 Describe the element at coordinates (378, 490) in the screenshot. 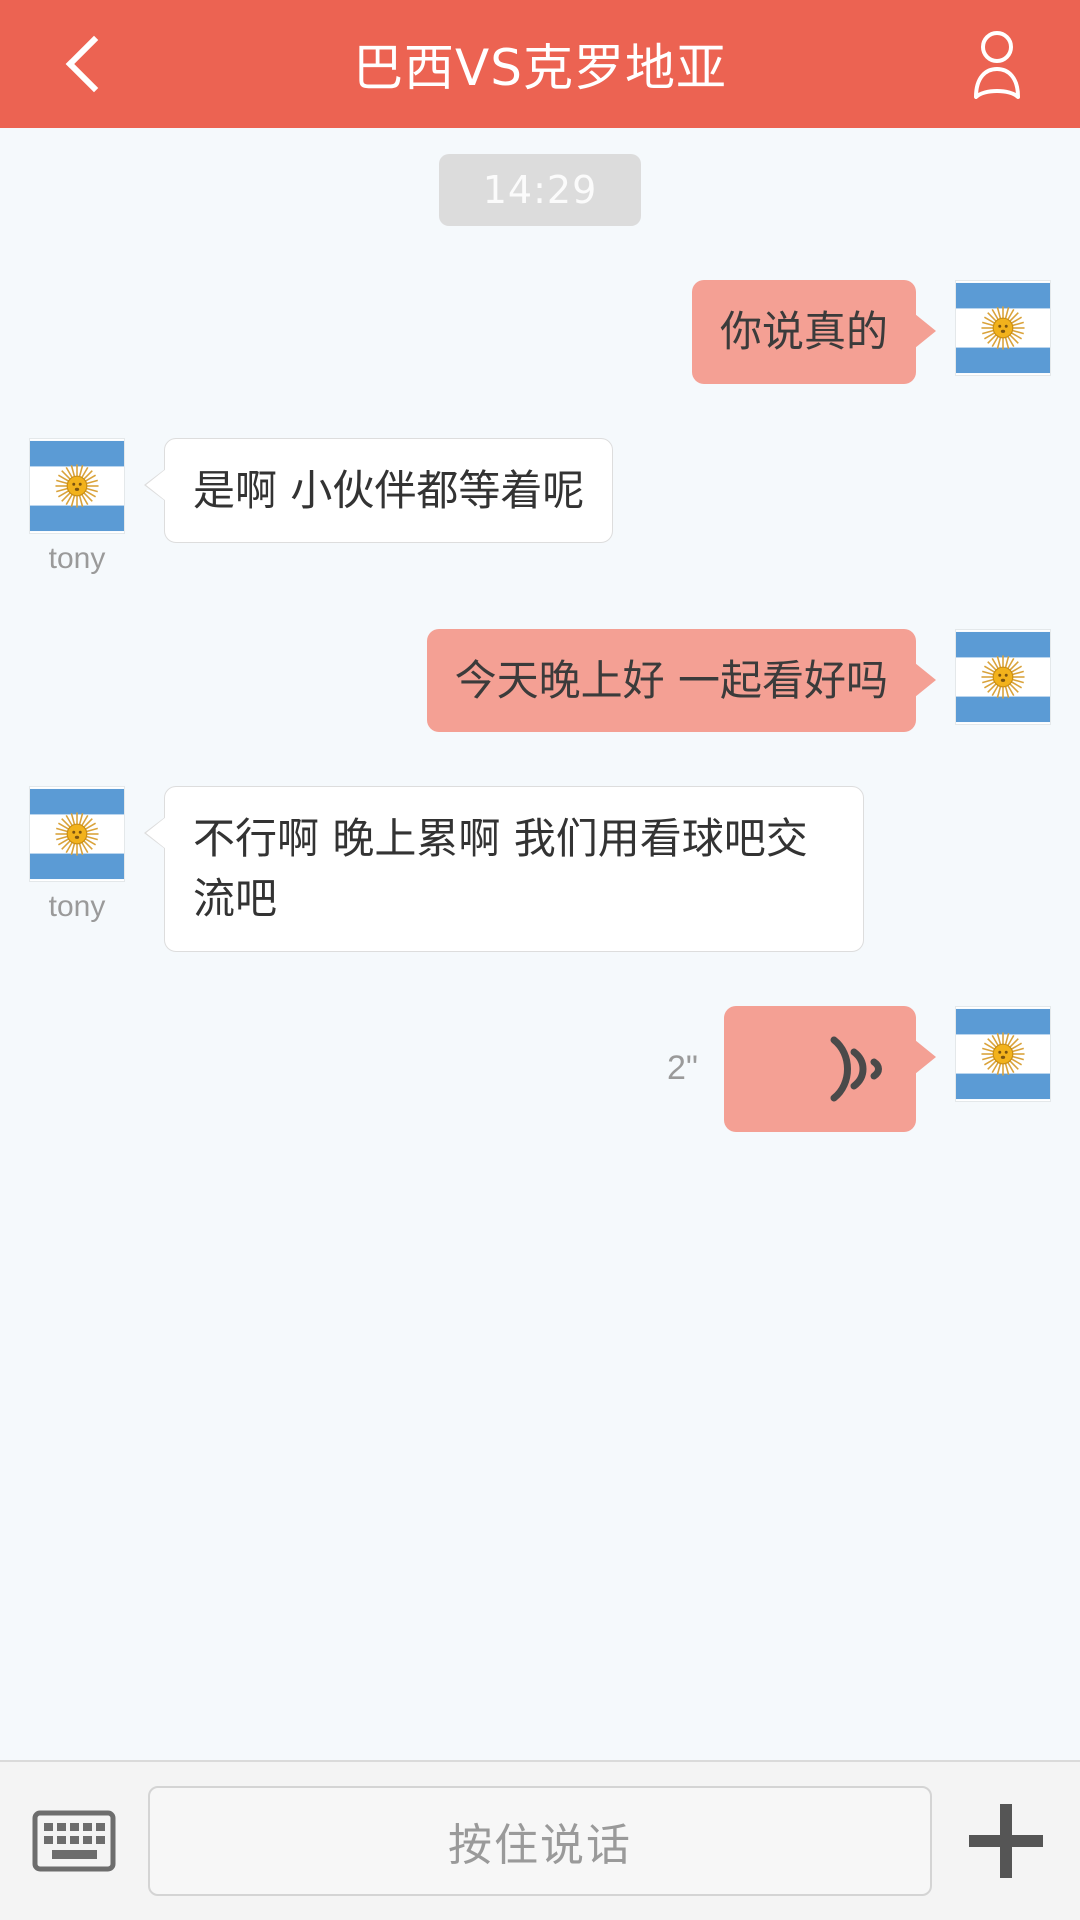

I see `message-bubble-incoming: 是啊 小伙伴都等着呢` at that location.